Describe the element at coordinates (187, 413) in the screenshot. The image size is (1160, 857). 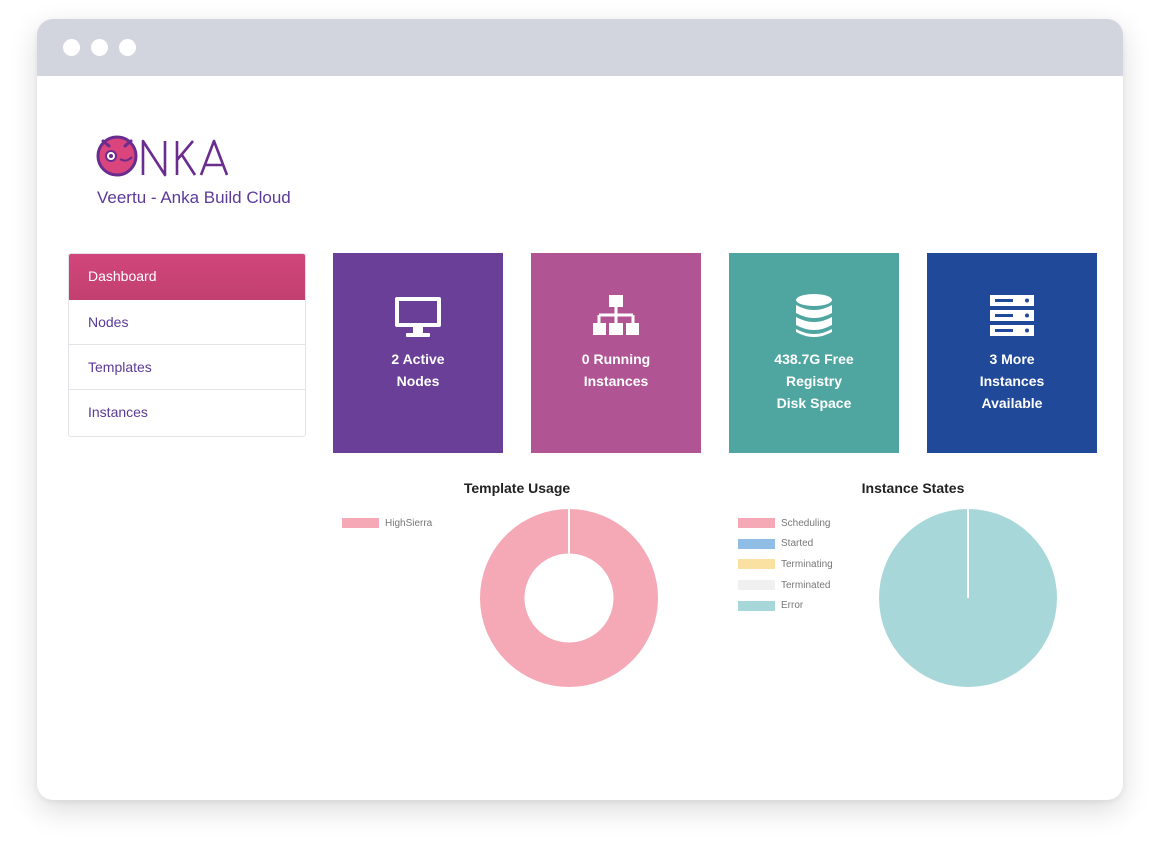
I see `sidebar-item-instances: Instances` at that location.